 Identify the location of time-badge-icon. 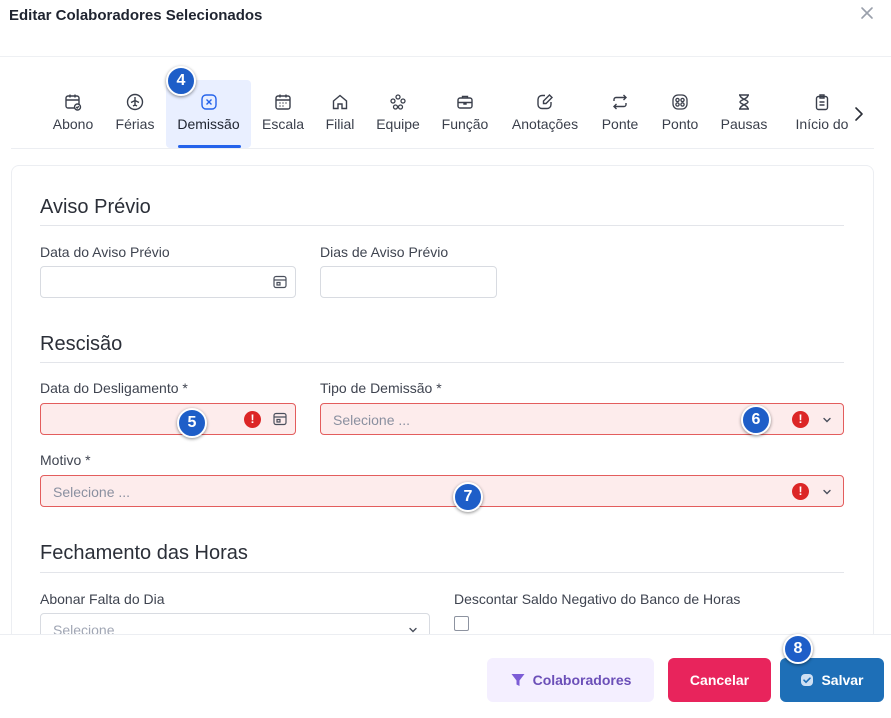
(680, 102).